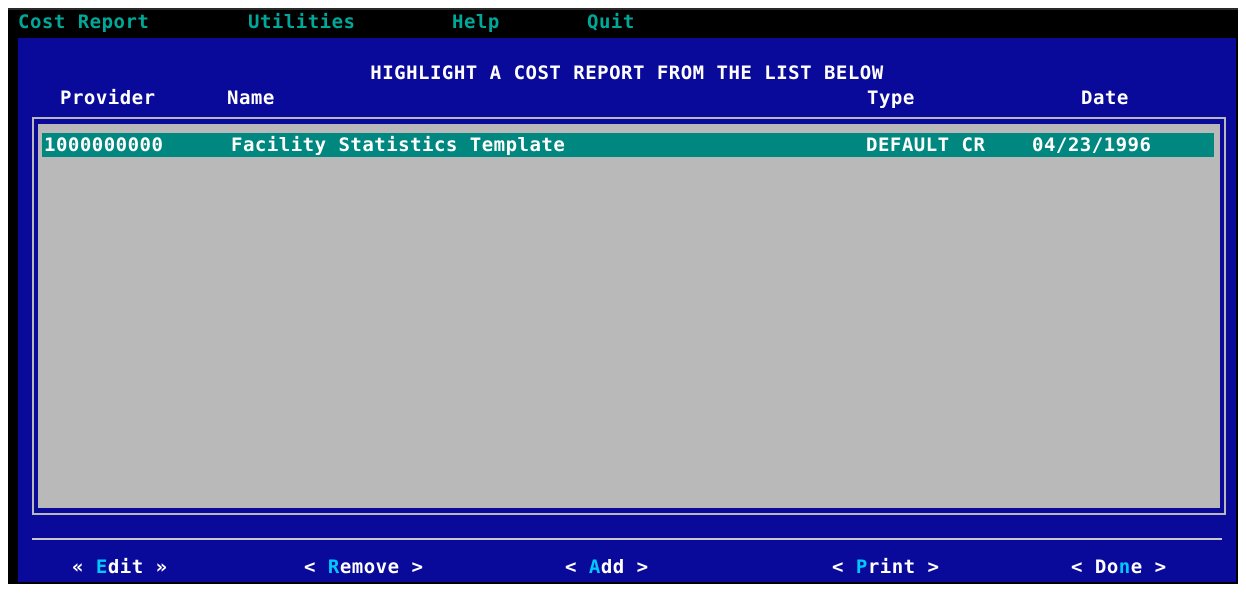 The image size is (1246, 597). I want to click on menu-help: Help, so click(476, 22).